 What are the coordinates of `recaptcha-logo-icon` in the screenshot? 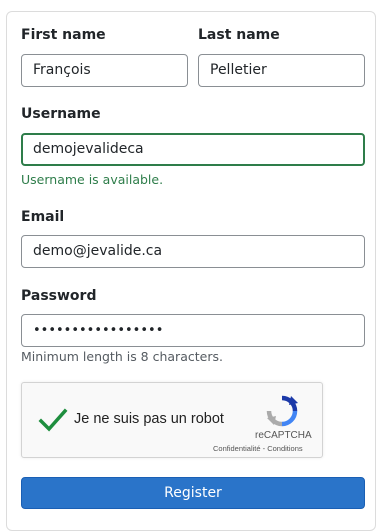 It's located at (282, 411).